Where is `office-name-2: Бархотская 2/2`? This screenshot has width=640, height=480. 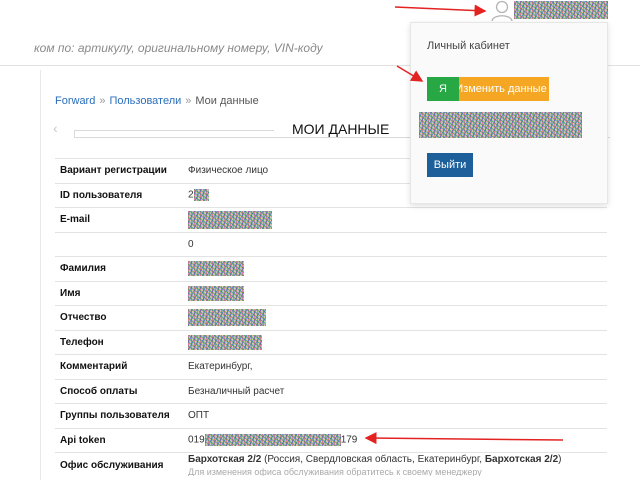
office-name-2: Бархотская 2/2 is located at coordinates (521, 459).